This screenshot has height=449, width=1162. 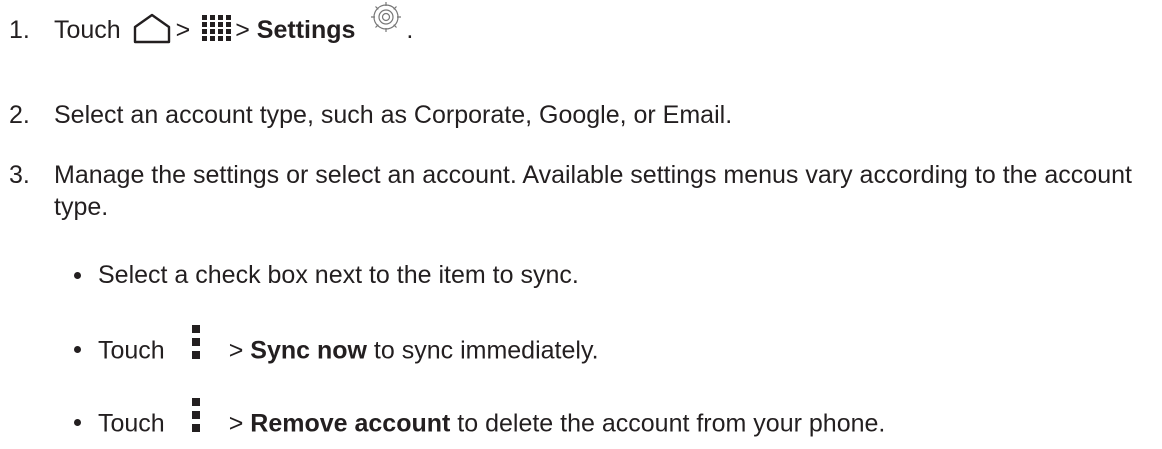 I want to click on step-suffix: ., so click(x=410, y=30).